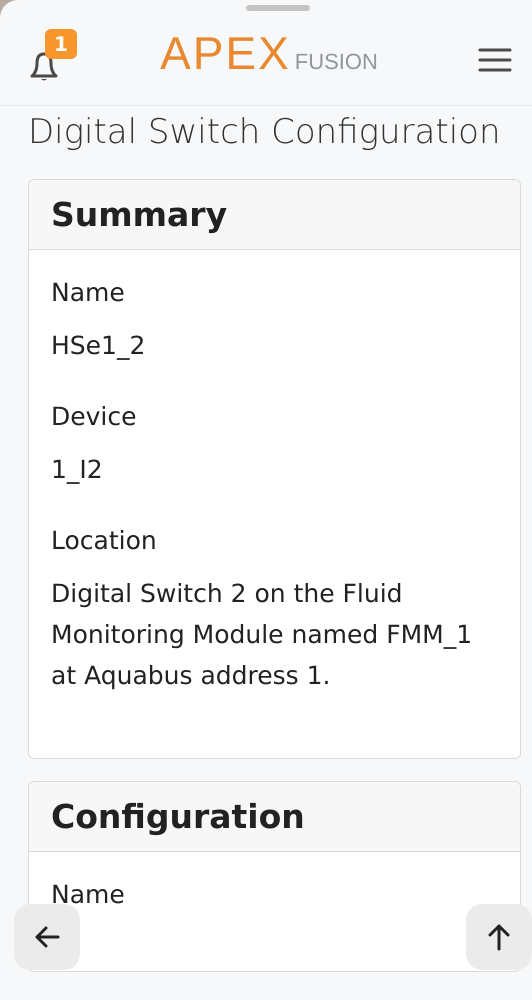 The width and height of the screenshot is (532, 1000). I want to click on field-value: Digital Switch 2 on the Fluid Monitoring Module named FMM_1 at Aquabus address 1., so click(262, 635).